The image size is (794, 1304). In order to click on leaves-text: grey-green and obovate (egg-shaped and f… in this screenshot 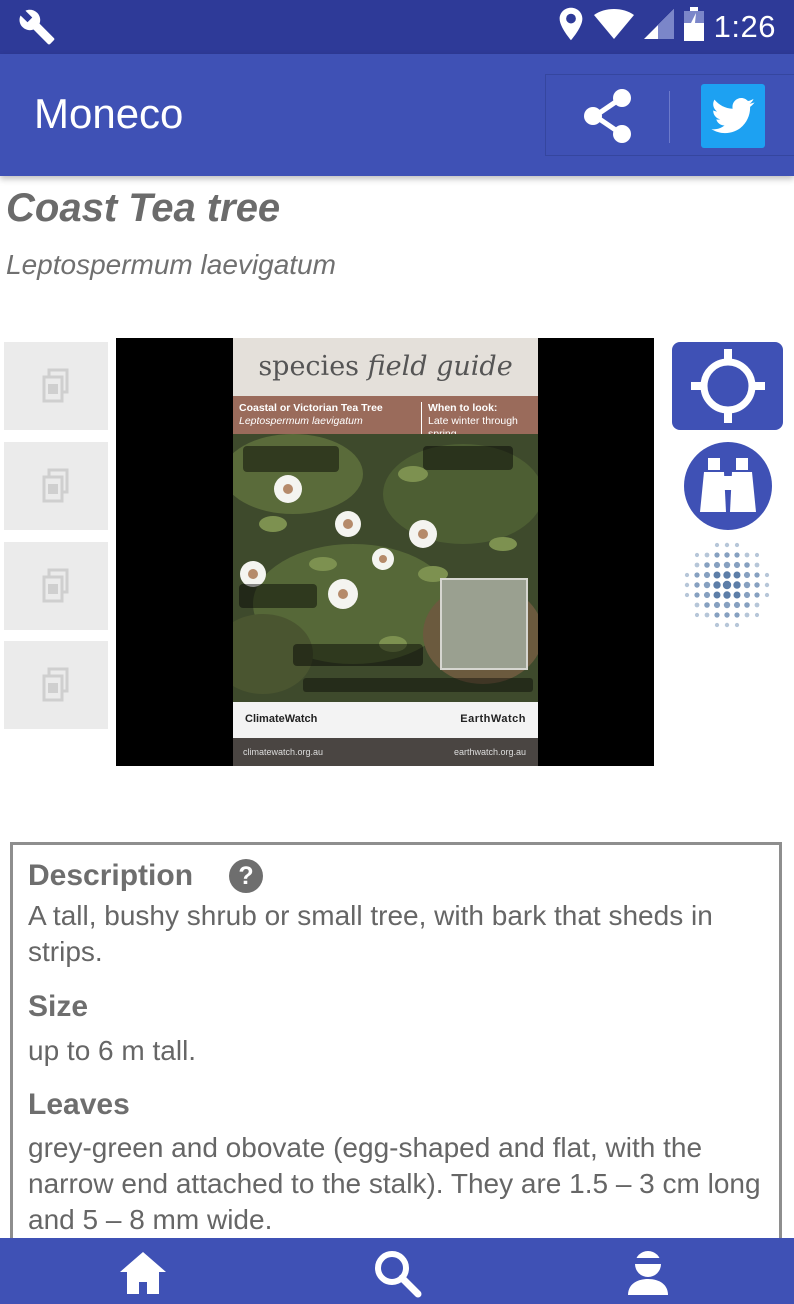, I will do `click(394, 1183)`.